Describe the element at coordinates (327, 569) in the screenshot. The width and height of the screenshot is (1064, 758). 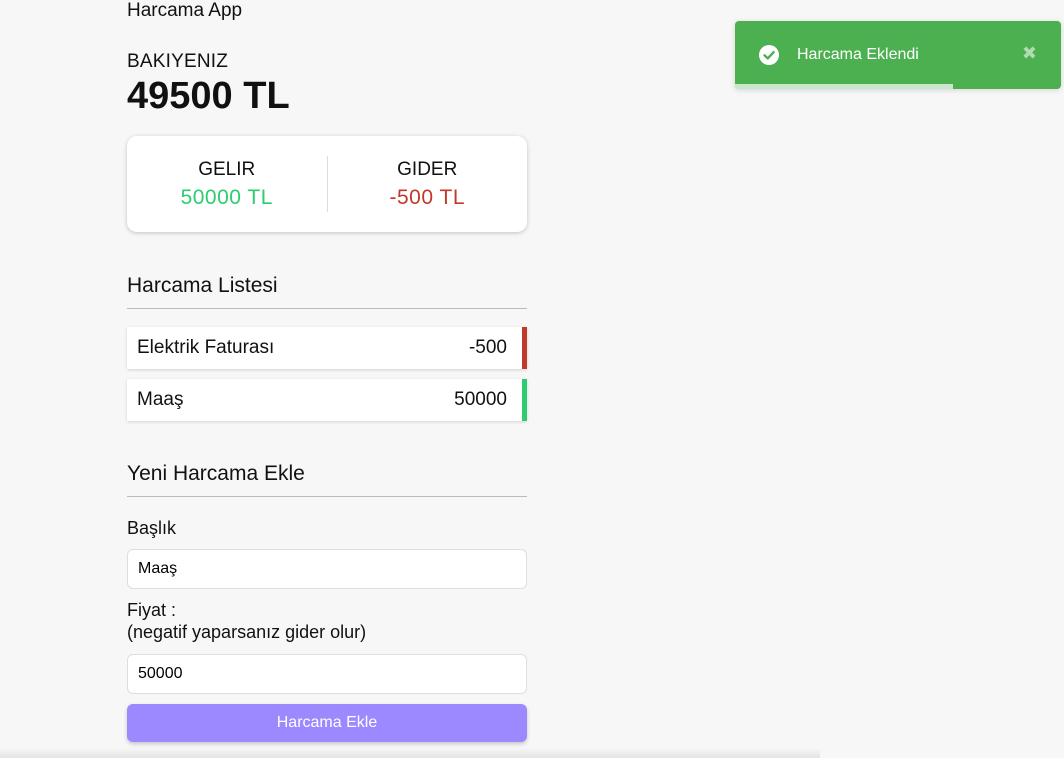
I see `title-input` at that location.